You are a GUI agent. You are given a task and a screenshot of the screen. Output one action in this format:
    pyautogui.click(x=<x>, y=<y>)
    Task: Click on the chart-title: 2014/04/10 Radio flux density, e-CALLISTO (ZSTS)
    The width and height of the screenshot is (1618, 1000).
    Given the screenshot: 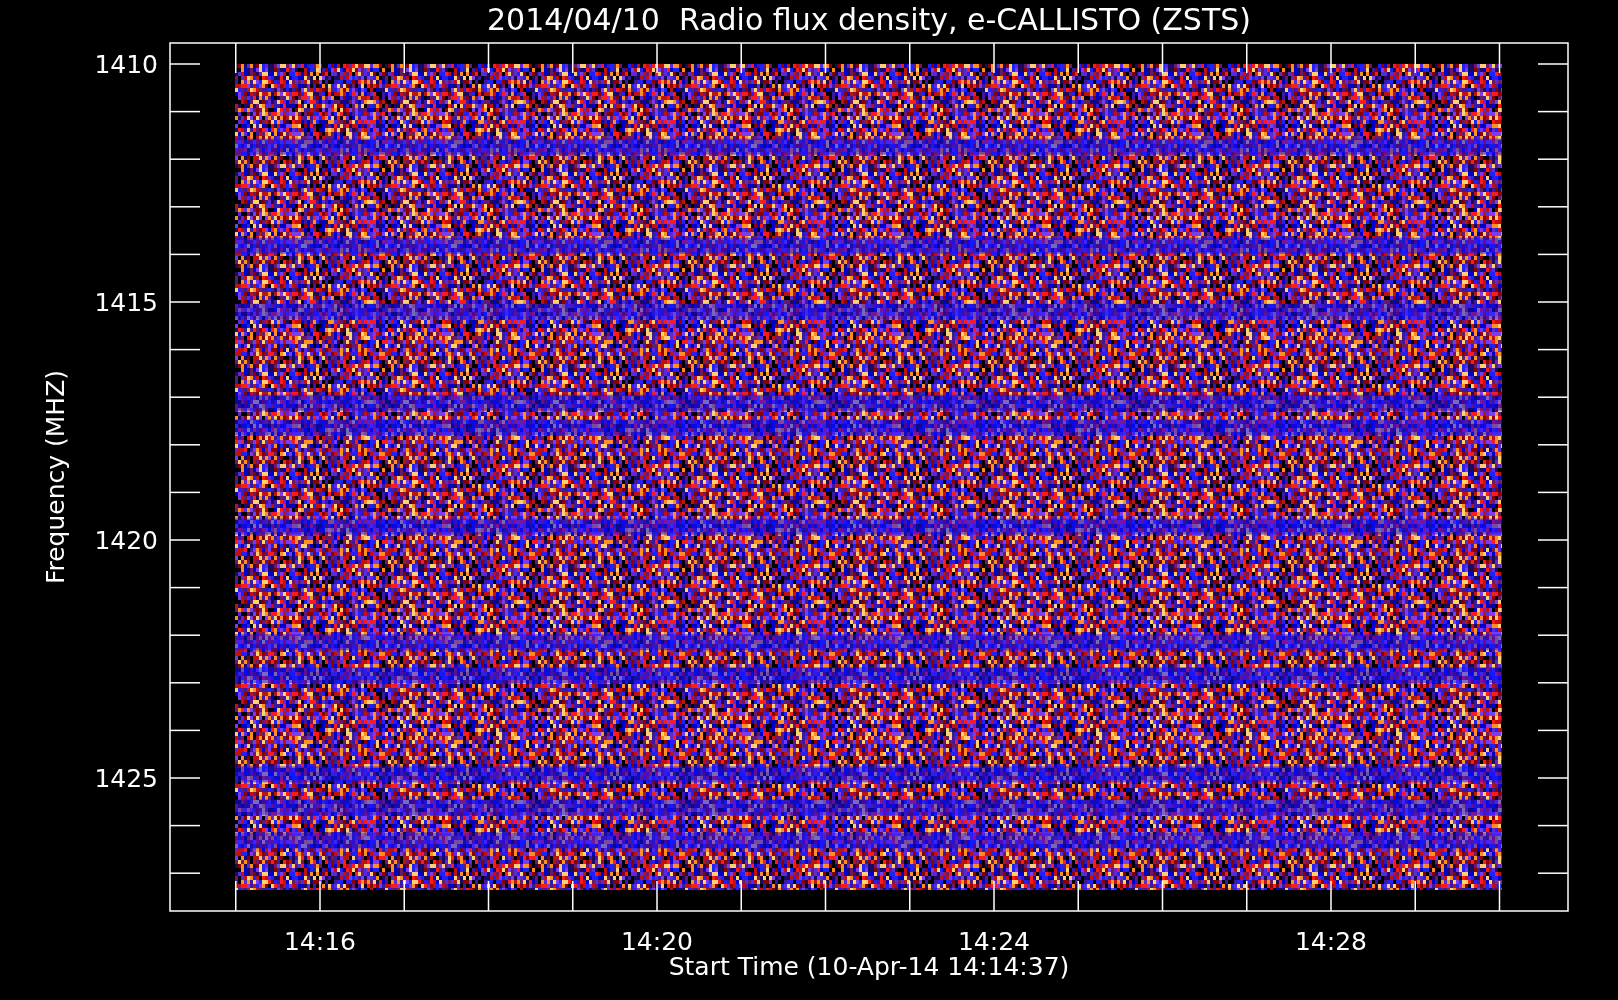 What is the action you would take?
    pyautogui.click(x=869, y=19)
    